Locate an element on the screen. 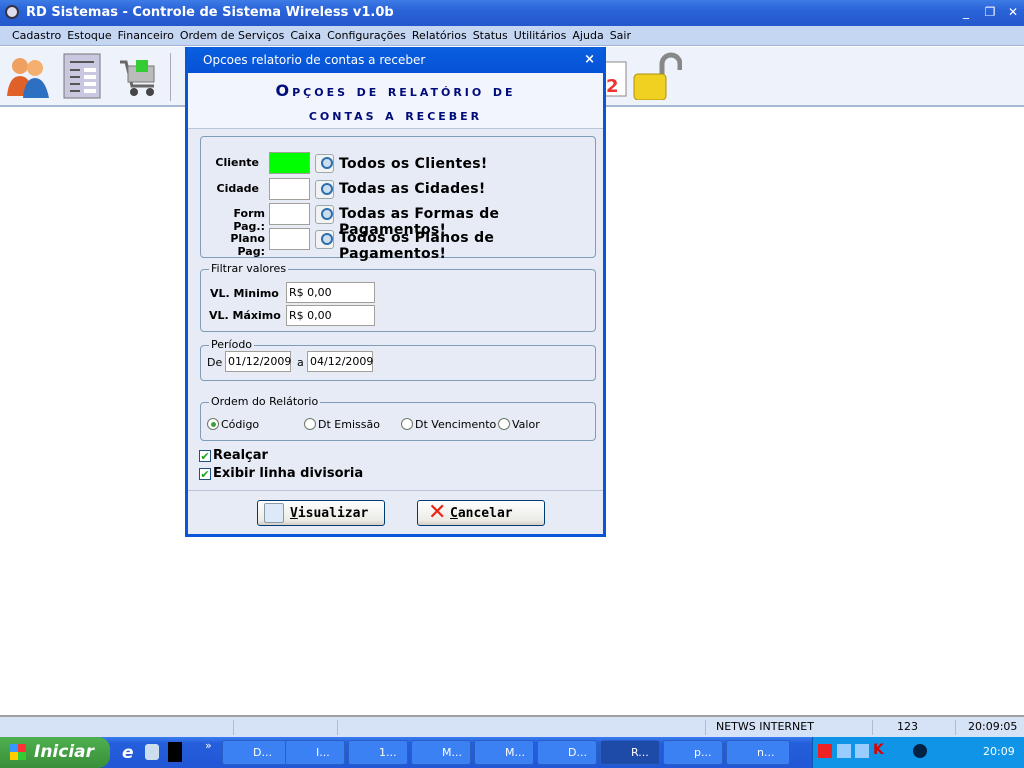 The image size is (1024, 768). shortcut-key: C is located at coordinates (454, 513).